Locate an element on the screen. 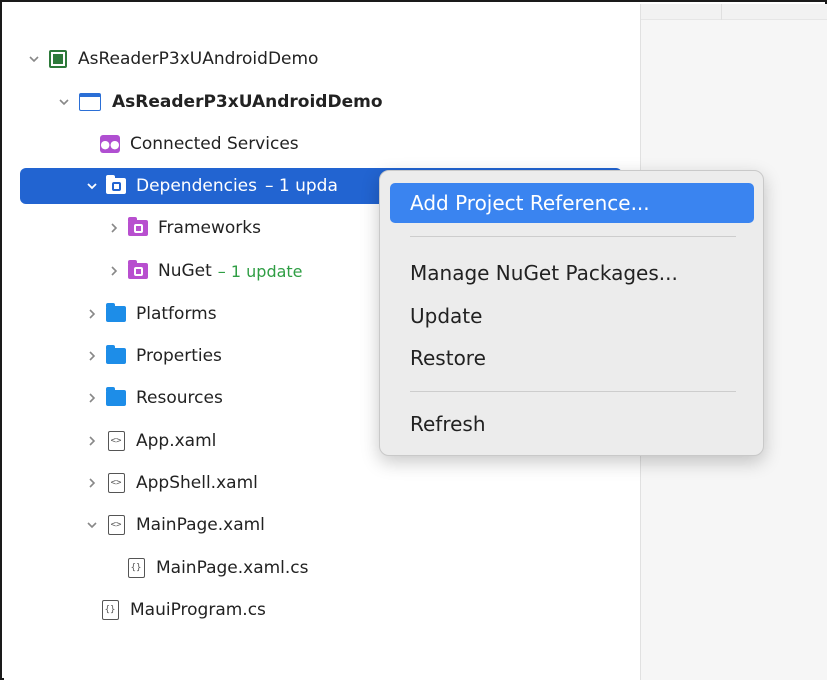 This screenshot has height=680, width=827. tree-item-label: Connected Services is located at coordinates (214, 144).